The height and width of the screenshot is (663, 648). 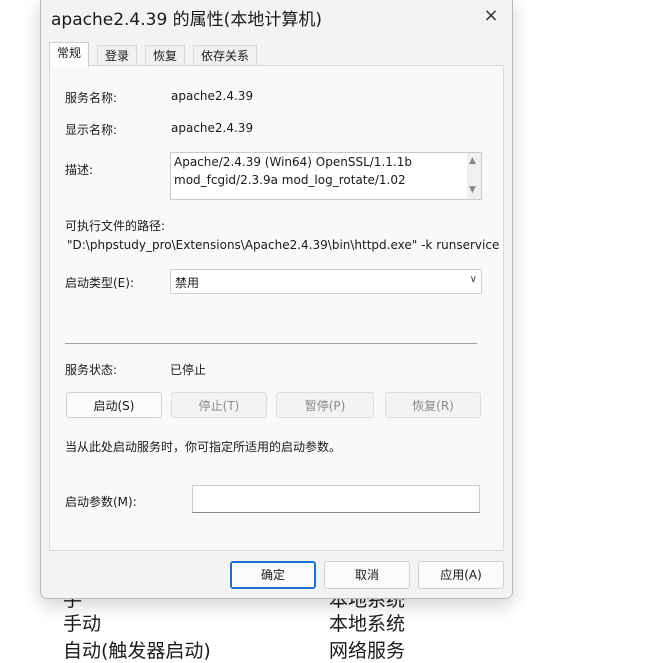 I want to click on service-status-value: 已停止, so click(x=188, y=370).